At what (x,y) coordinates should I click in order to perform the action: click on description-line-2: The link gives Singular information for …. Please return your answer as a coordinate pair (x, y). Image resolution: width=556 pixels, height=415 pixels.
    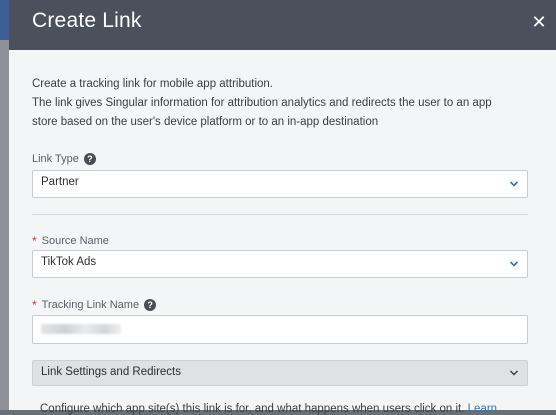
    Looking at the image, I should click on (262, 103).